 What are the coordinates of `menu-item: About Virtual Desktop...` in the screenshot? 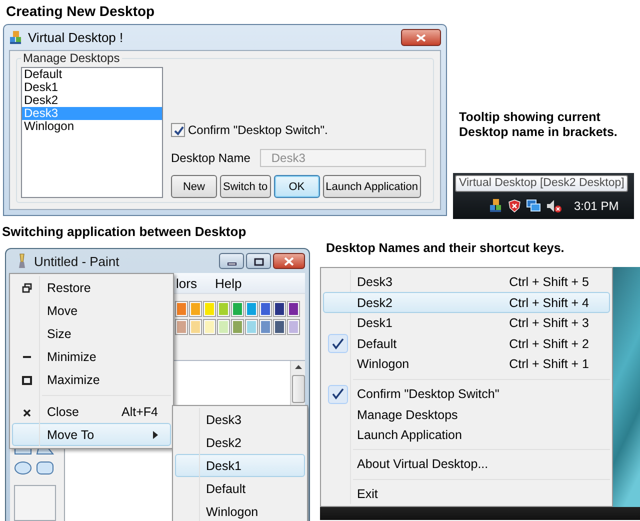 It's located at (466, 464).